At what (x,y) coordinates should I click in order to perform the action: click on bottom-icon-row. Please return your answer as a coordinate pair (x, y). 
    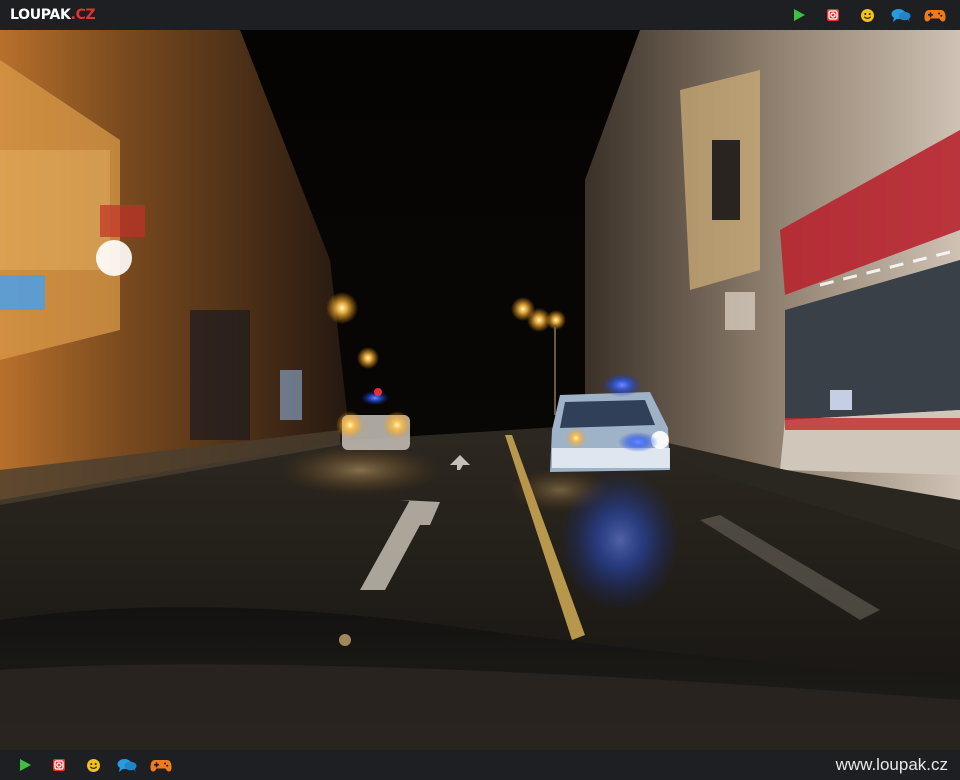
    Looking at the image, I should click on (93, 765).